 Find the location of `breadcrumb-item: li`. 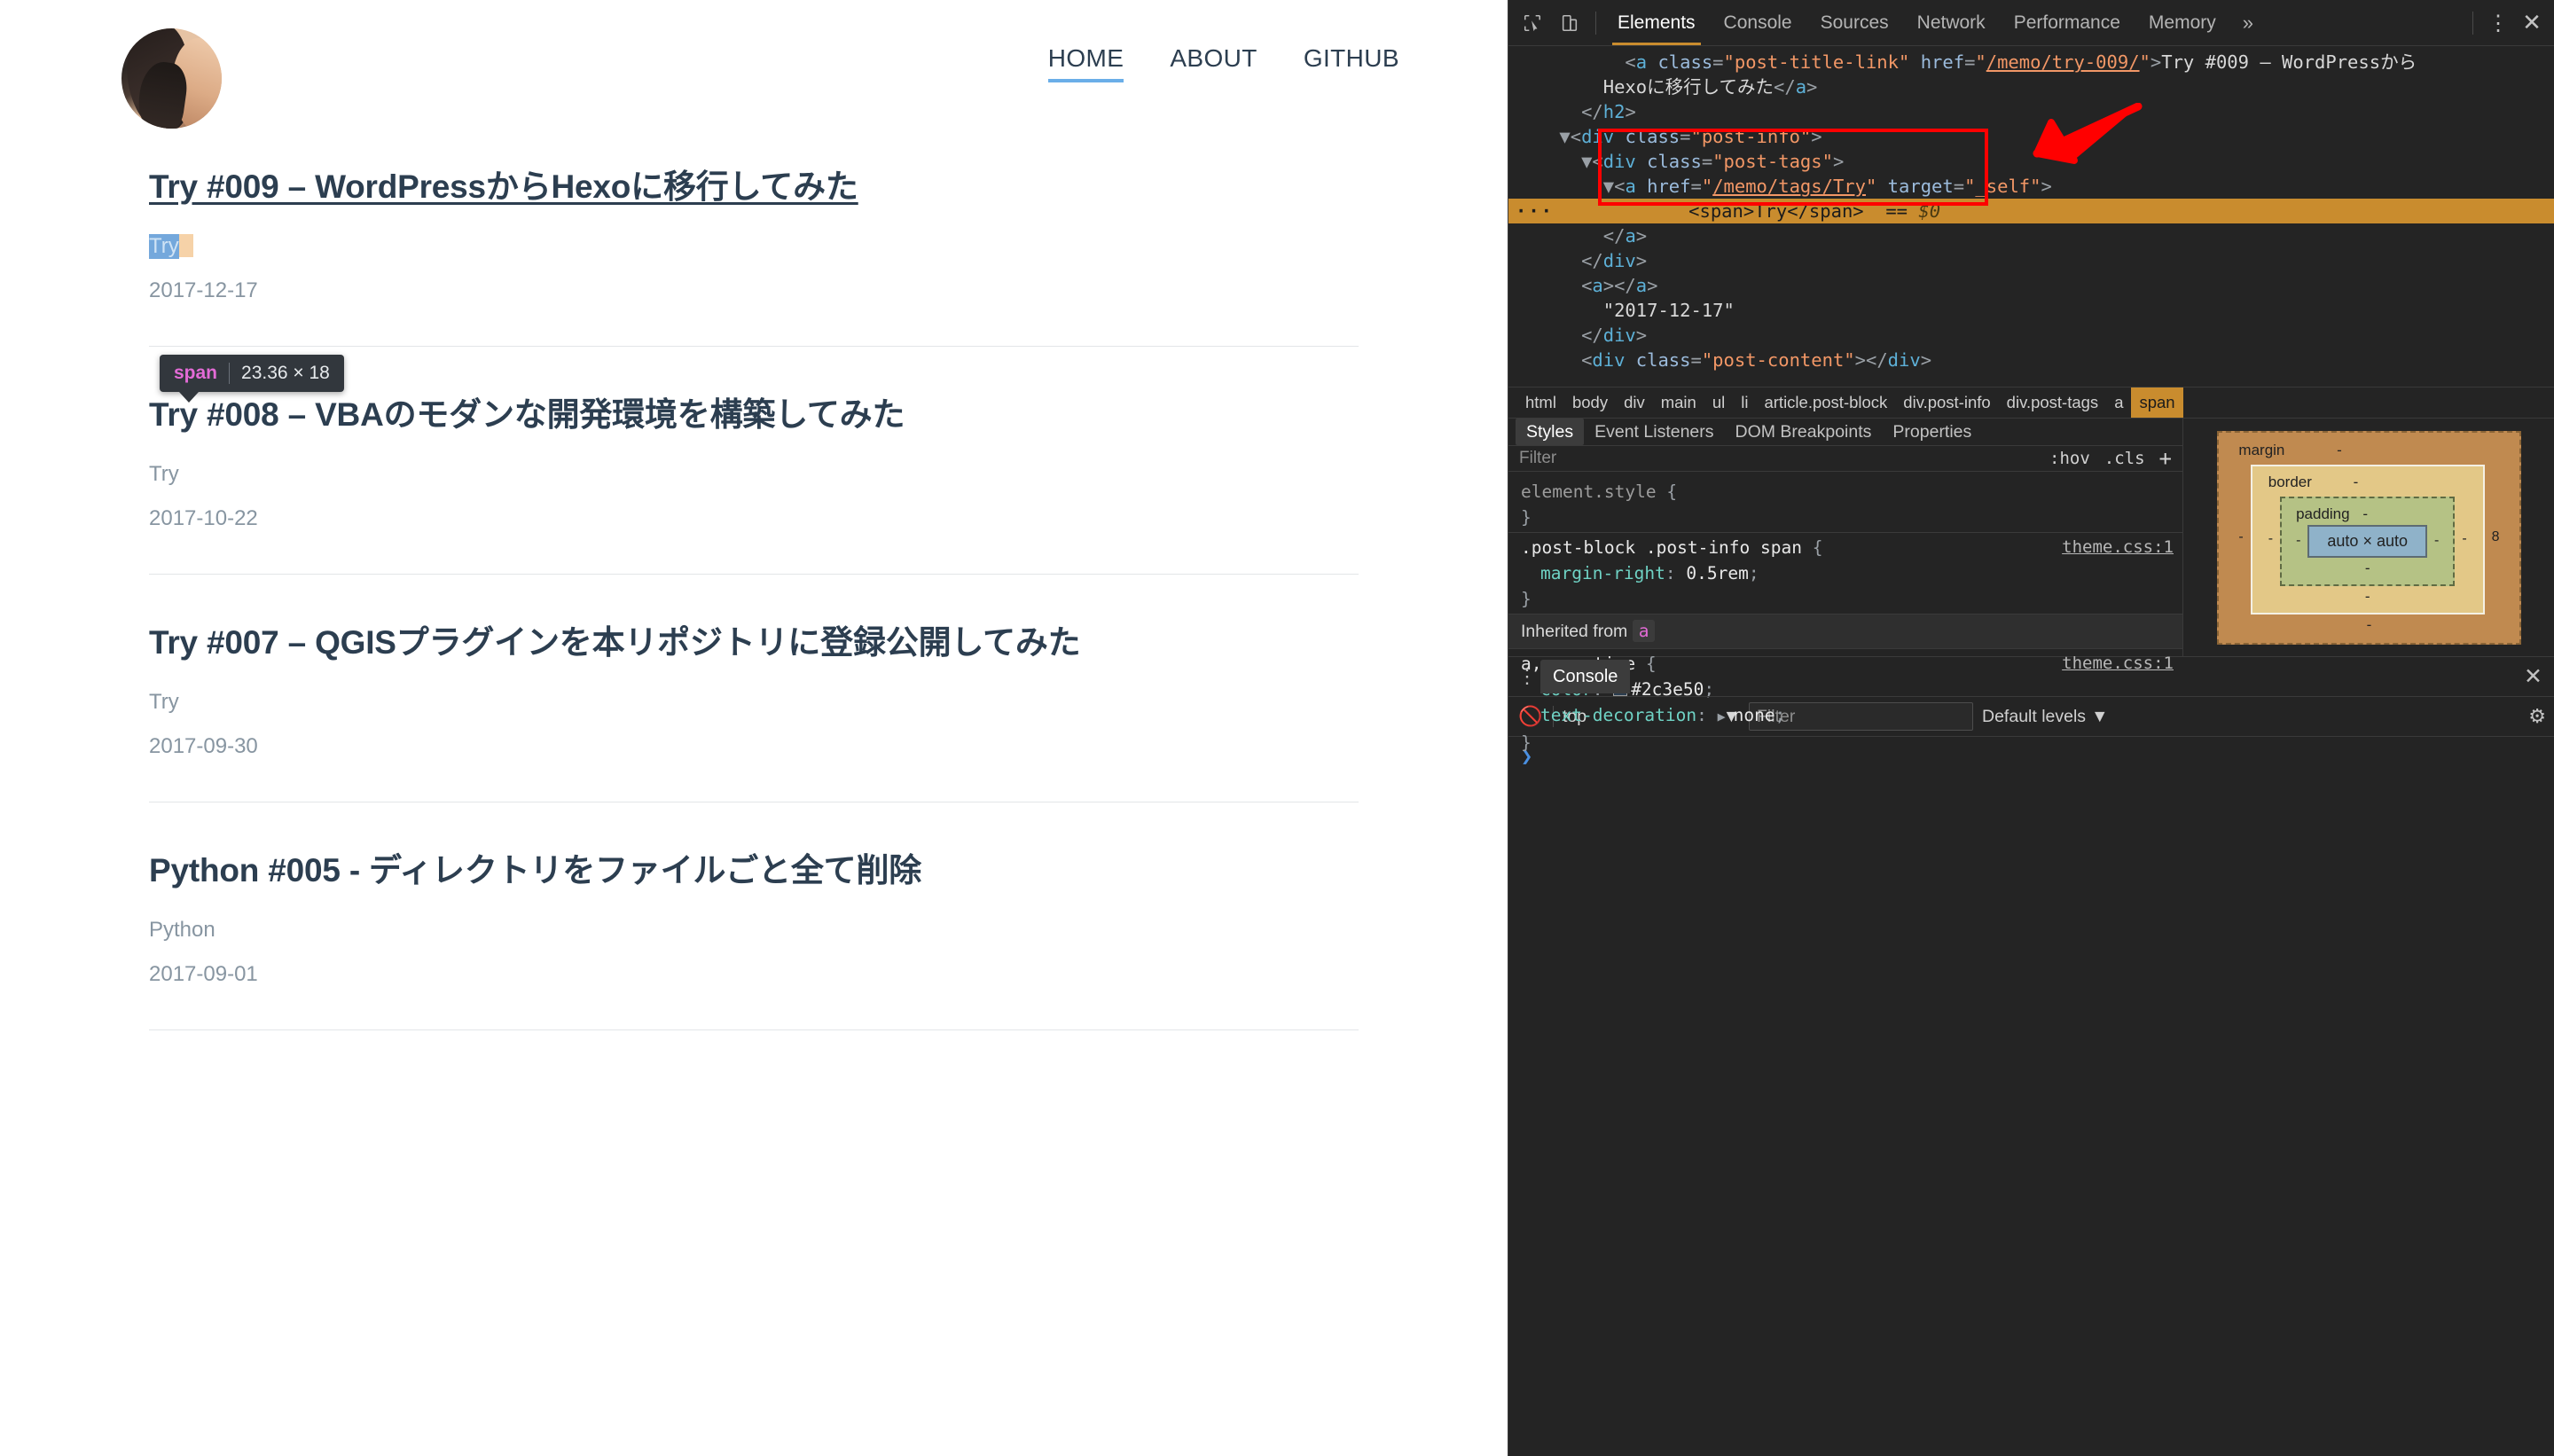

breadcrumb-item: li is located at coordinates (1744, 402).